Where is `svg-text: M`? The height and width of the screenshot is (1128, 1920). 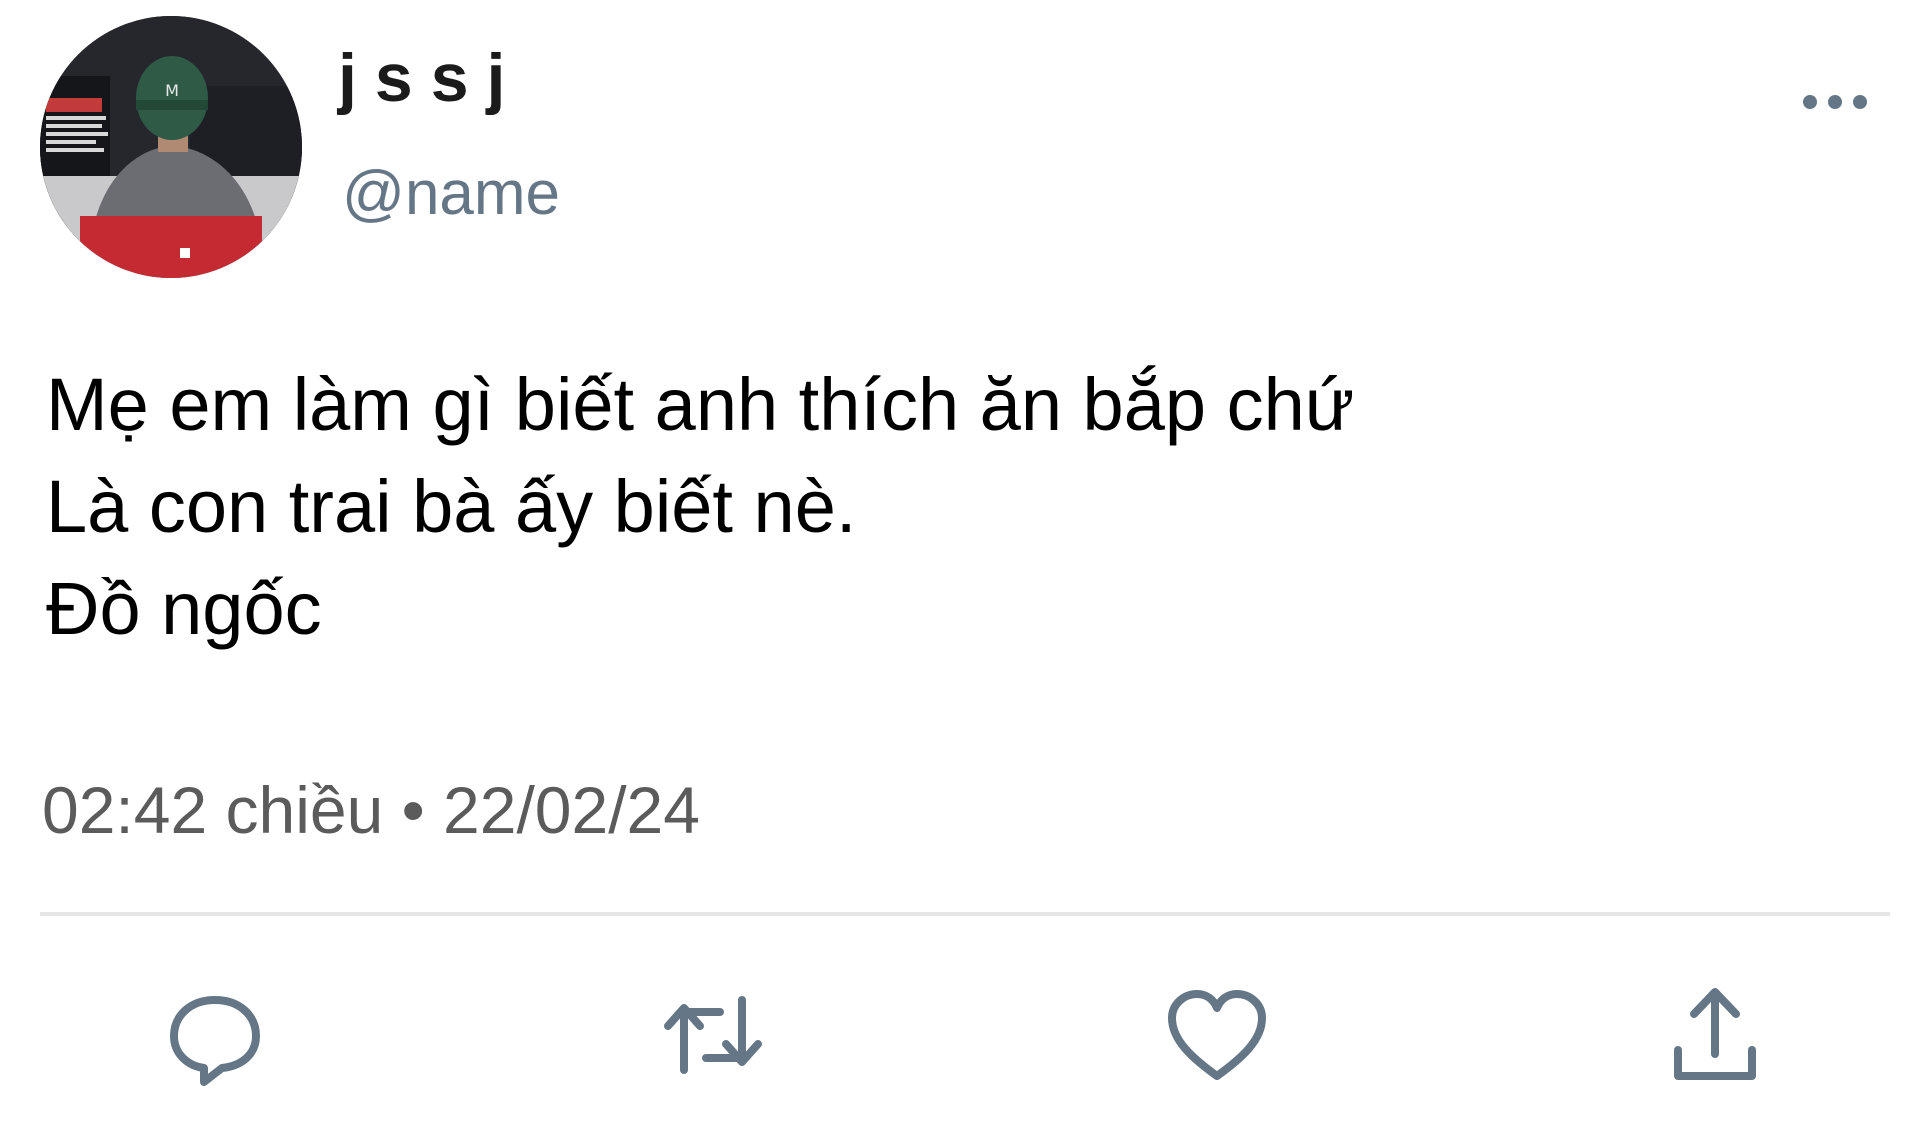
svg-text: M is located at coordinates (172, 90).